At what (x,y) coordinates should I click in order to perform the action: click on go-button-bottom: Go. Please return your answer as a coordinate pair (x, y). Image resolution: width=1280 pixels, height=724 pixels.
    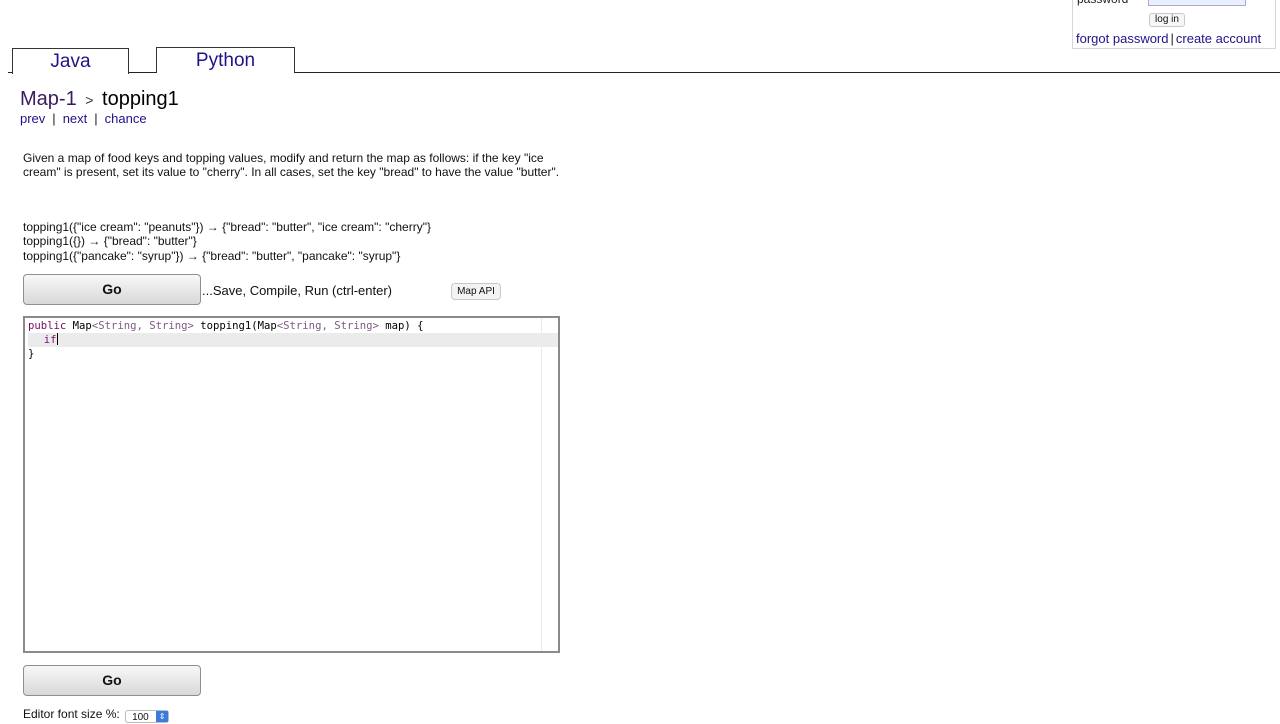
    Looking at the image, I should click on (112, 680).